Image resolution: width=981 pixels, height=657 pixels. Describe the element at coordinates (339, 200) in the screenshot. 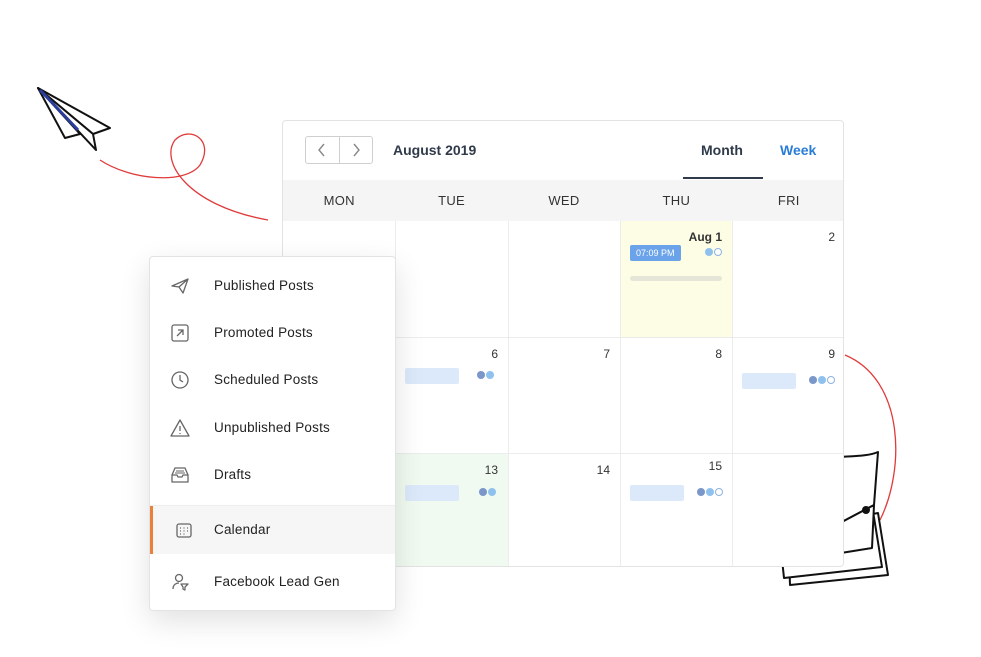

I see `weekday-mon: MON` at that location.